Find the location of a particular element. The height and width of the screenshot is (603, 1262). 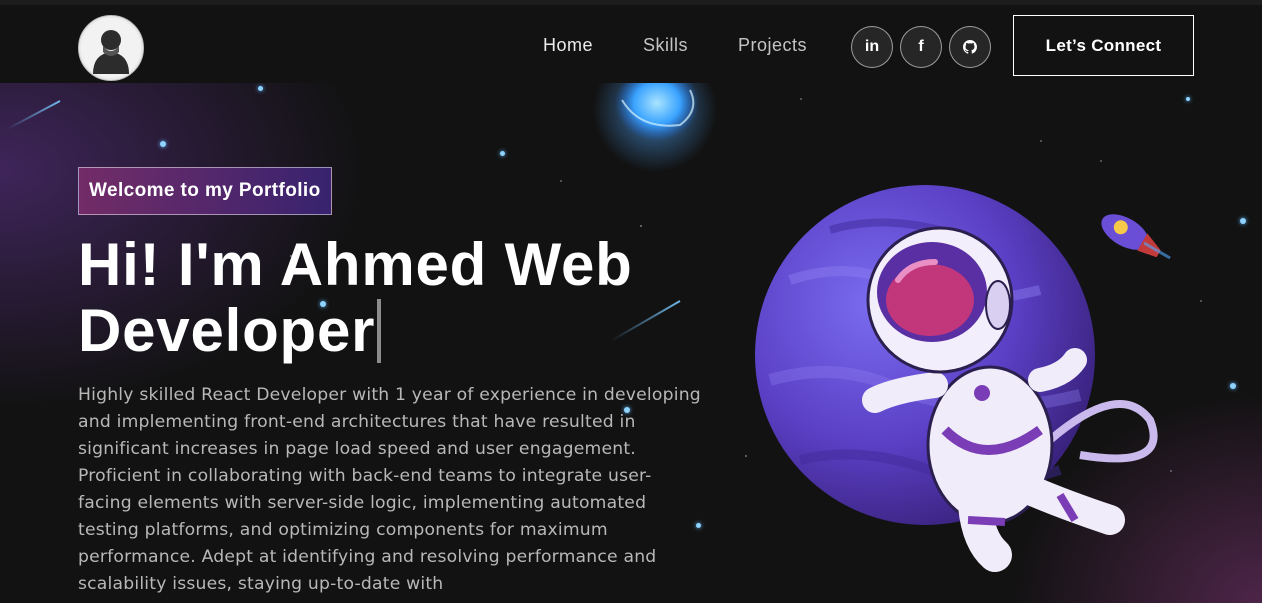

logo-avatar is located at coordinates (111, 48).